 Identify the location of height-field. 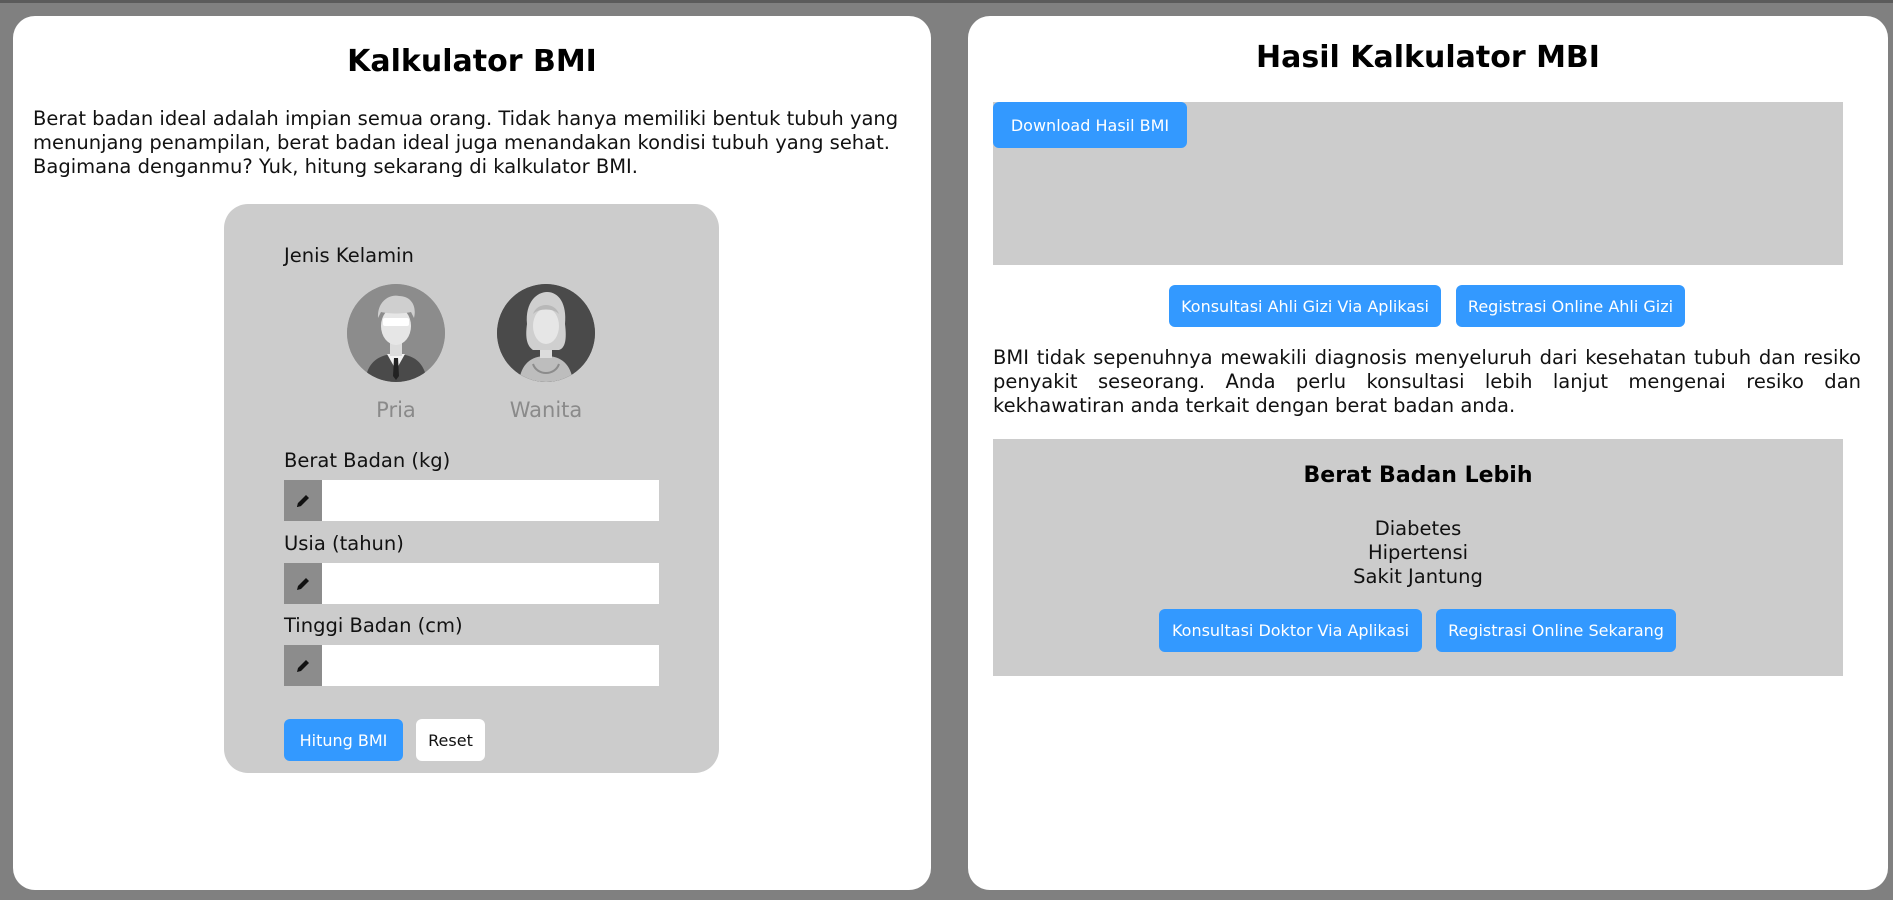
(471, 665).